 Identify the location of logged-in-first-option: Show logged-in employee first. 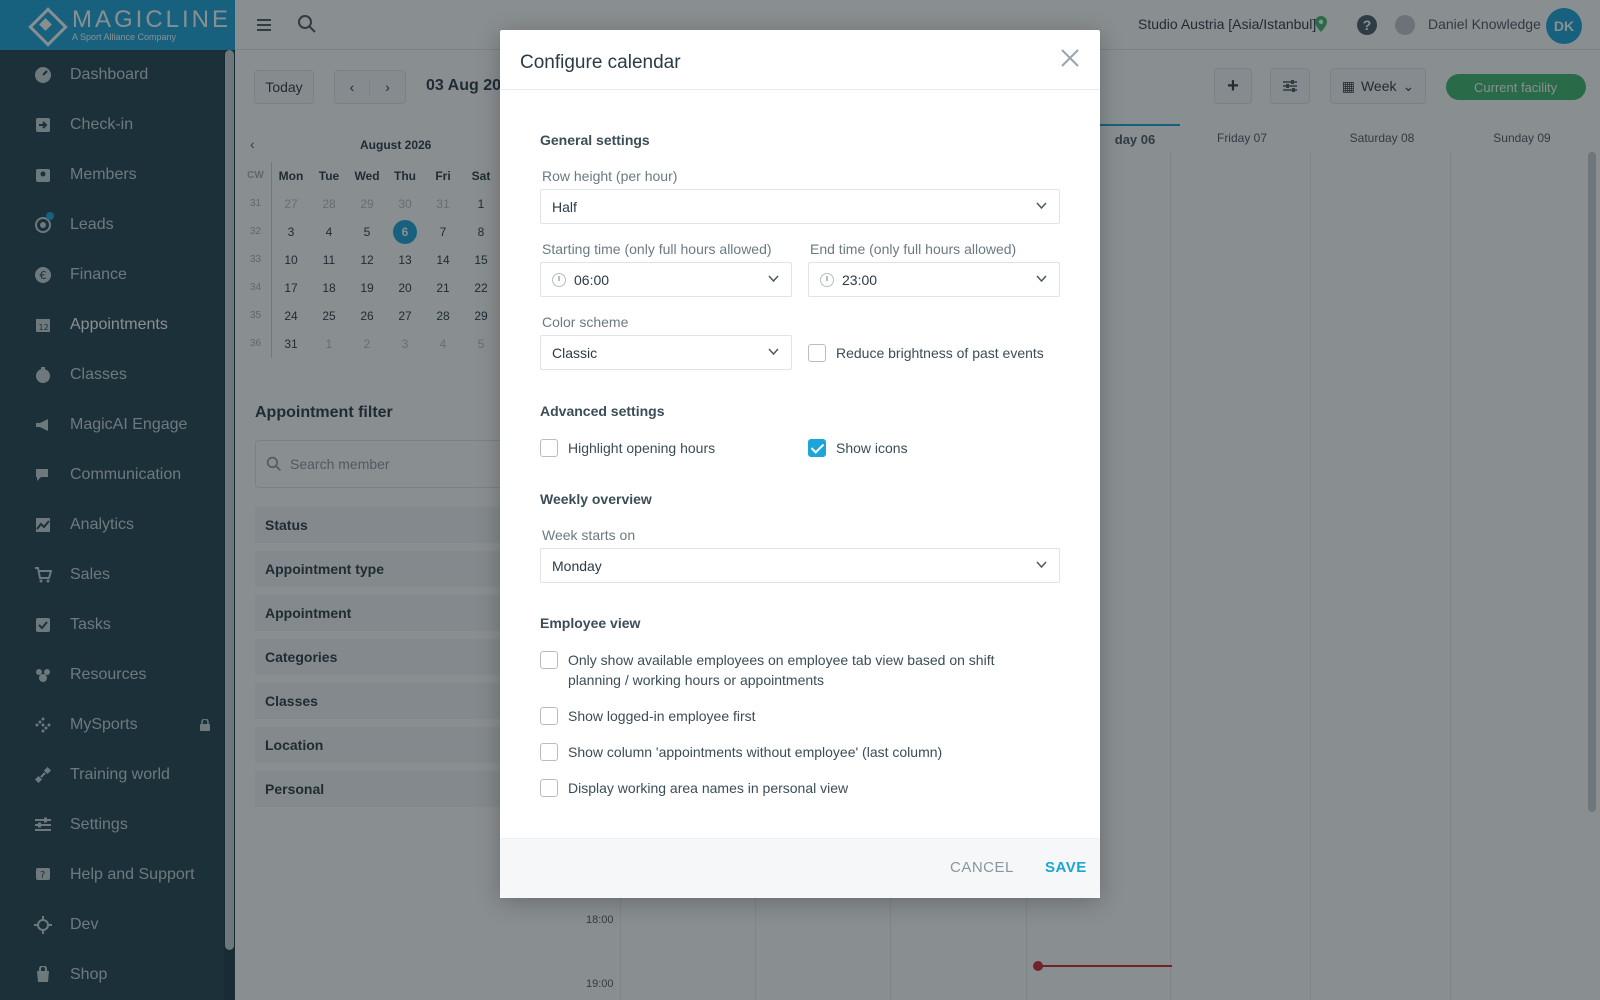
(648, 716).